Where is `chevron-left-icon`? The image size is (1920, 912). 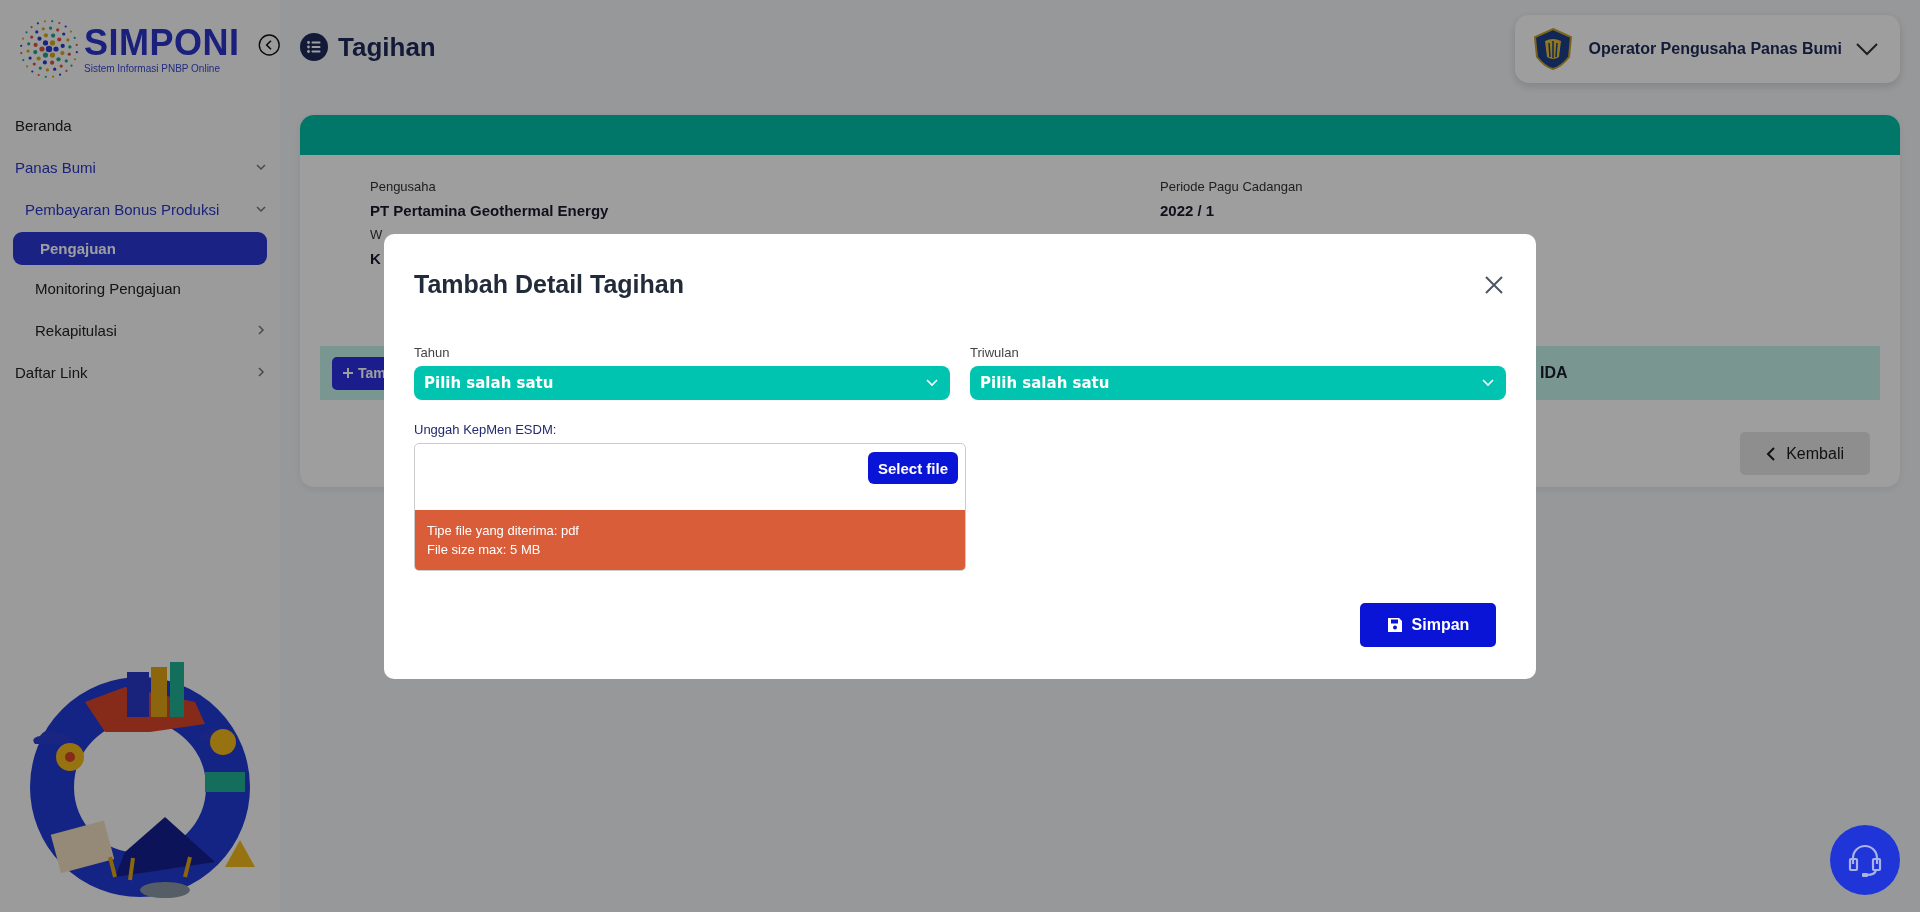
chevron-left-icon is located at coordinates (1771, 453).